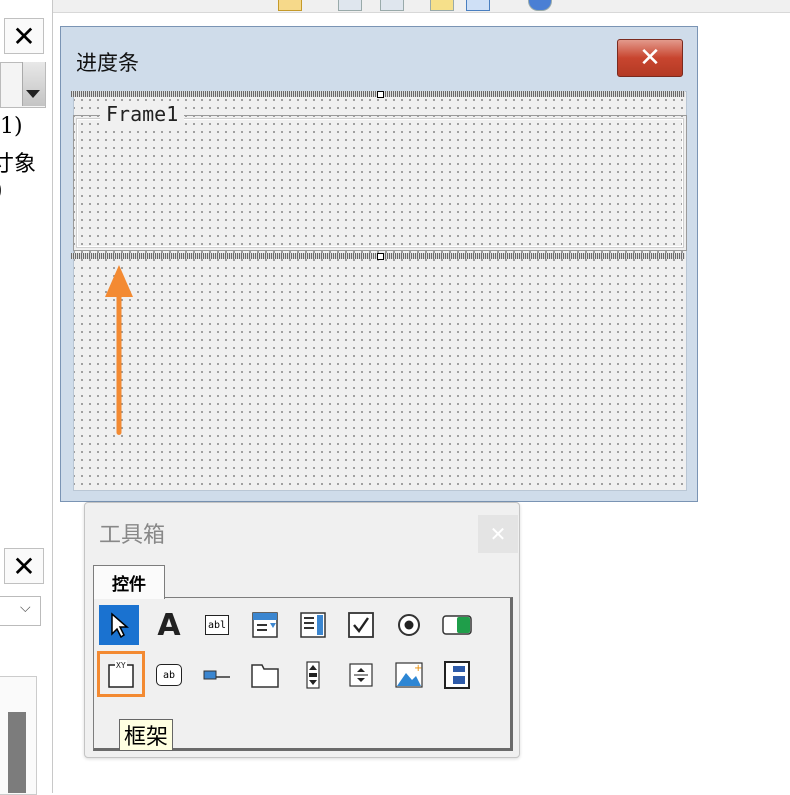  I want to click on tool-command-button: ab, so click(169, 675).